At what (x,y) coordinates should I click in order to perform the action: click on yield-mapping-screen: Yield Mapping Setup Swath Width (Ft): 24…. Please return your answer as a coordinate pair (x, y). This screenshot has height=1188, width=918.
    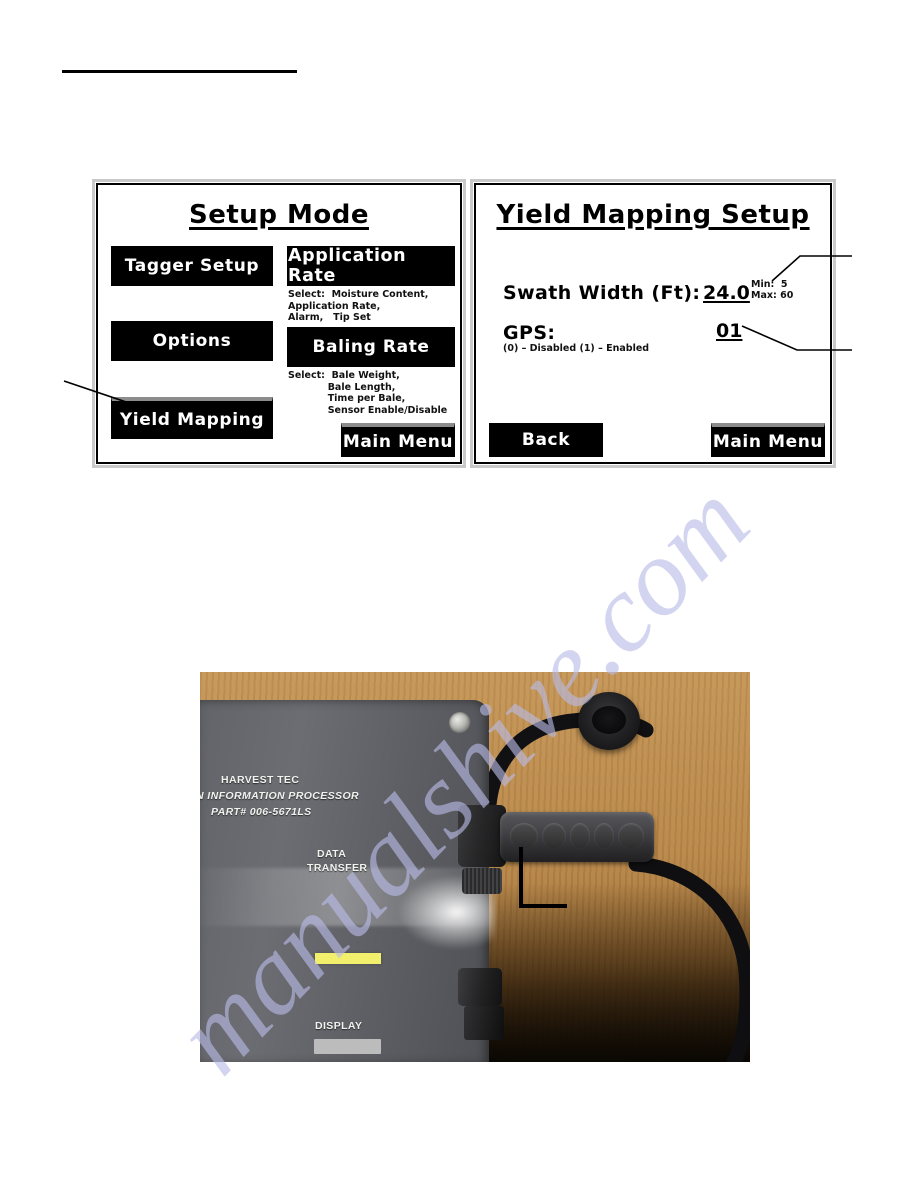
    Looking at the image, I should click on (653, 323).